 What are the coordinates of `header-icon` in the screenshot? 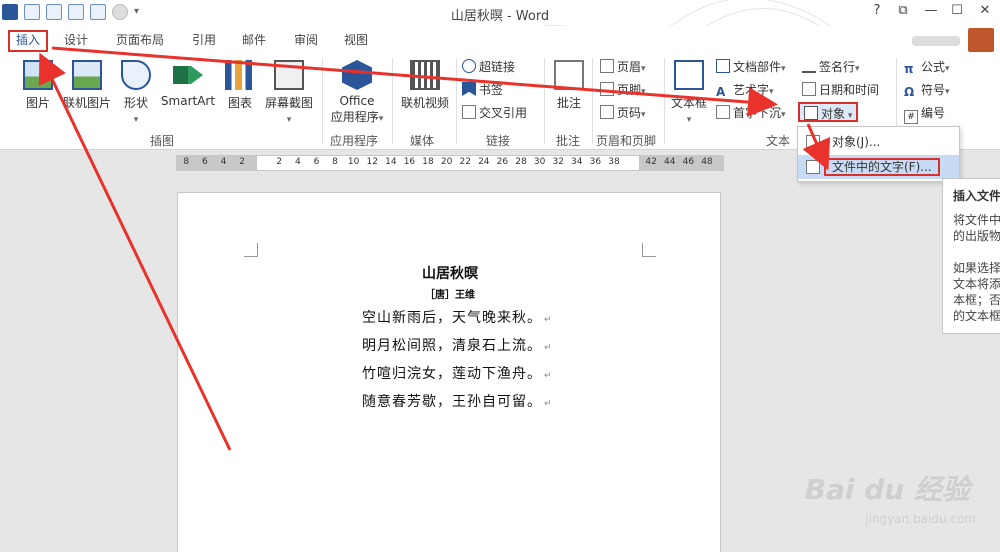 It's located at (607, 66).